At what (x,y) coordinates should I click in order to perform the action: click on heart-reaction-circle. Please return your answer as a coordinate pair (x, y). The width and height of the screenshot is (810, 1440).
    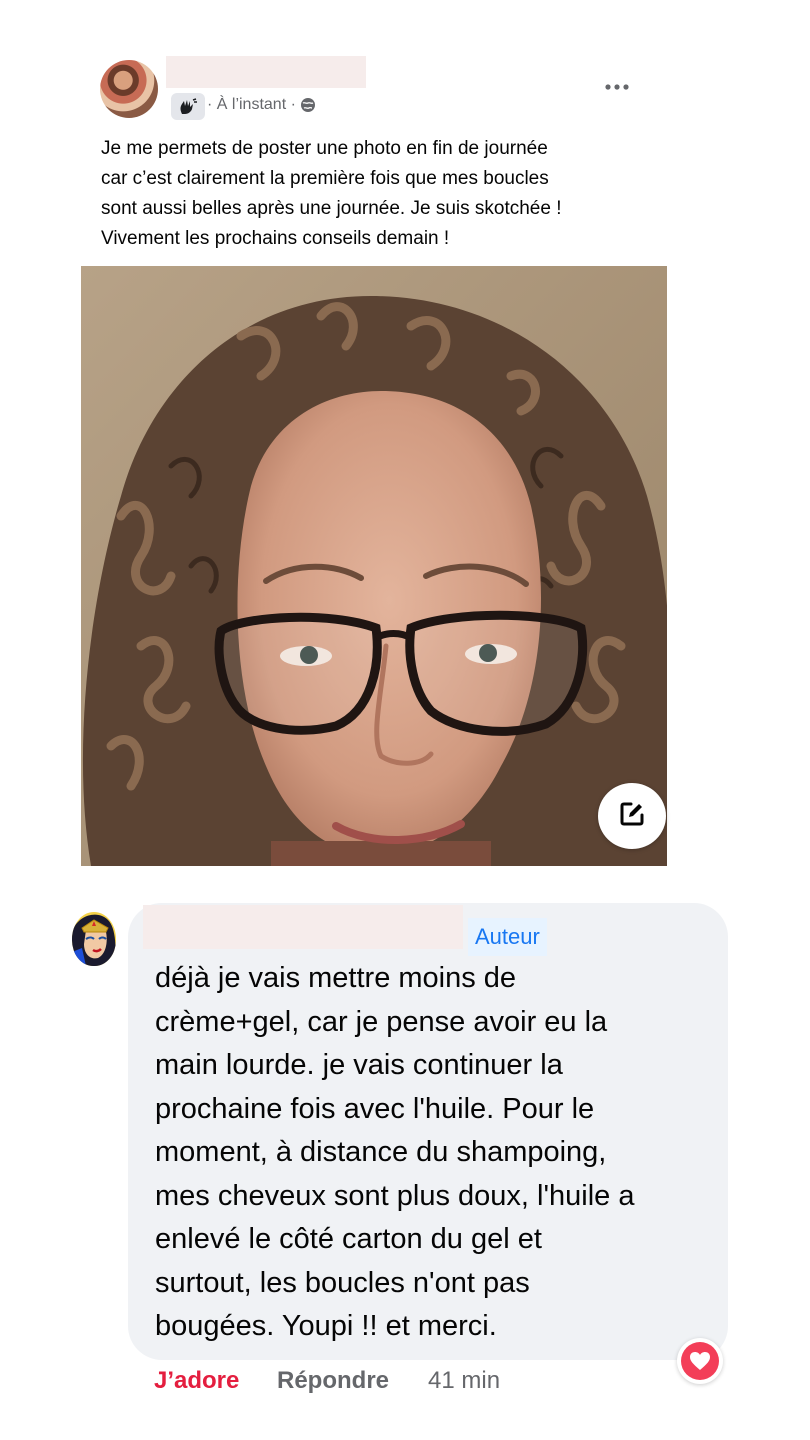
    Looking at the image, I should click on (700, 1361).